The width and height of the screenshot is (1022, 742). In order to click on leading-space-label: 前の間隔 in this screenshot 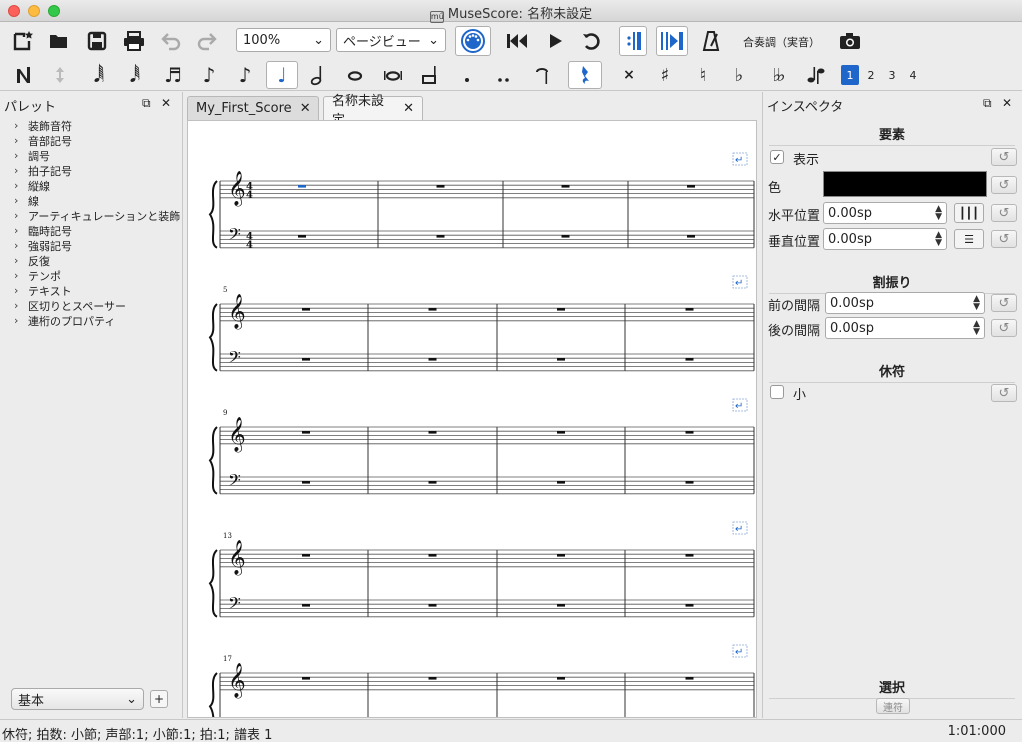, I will do `click(794, 306)`.